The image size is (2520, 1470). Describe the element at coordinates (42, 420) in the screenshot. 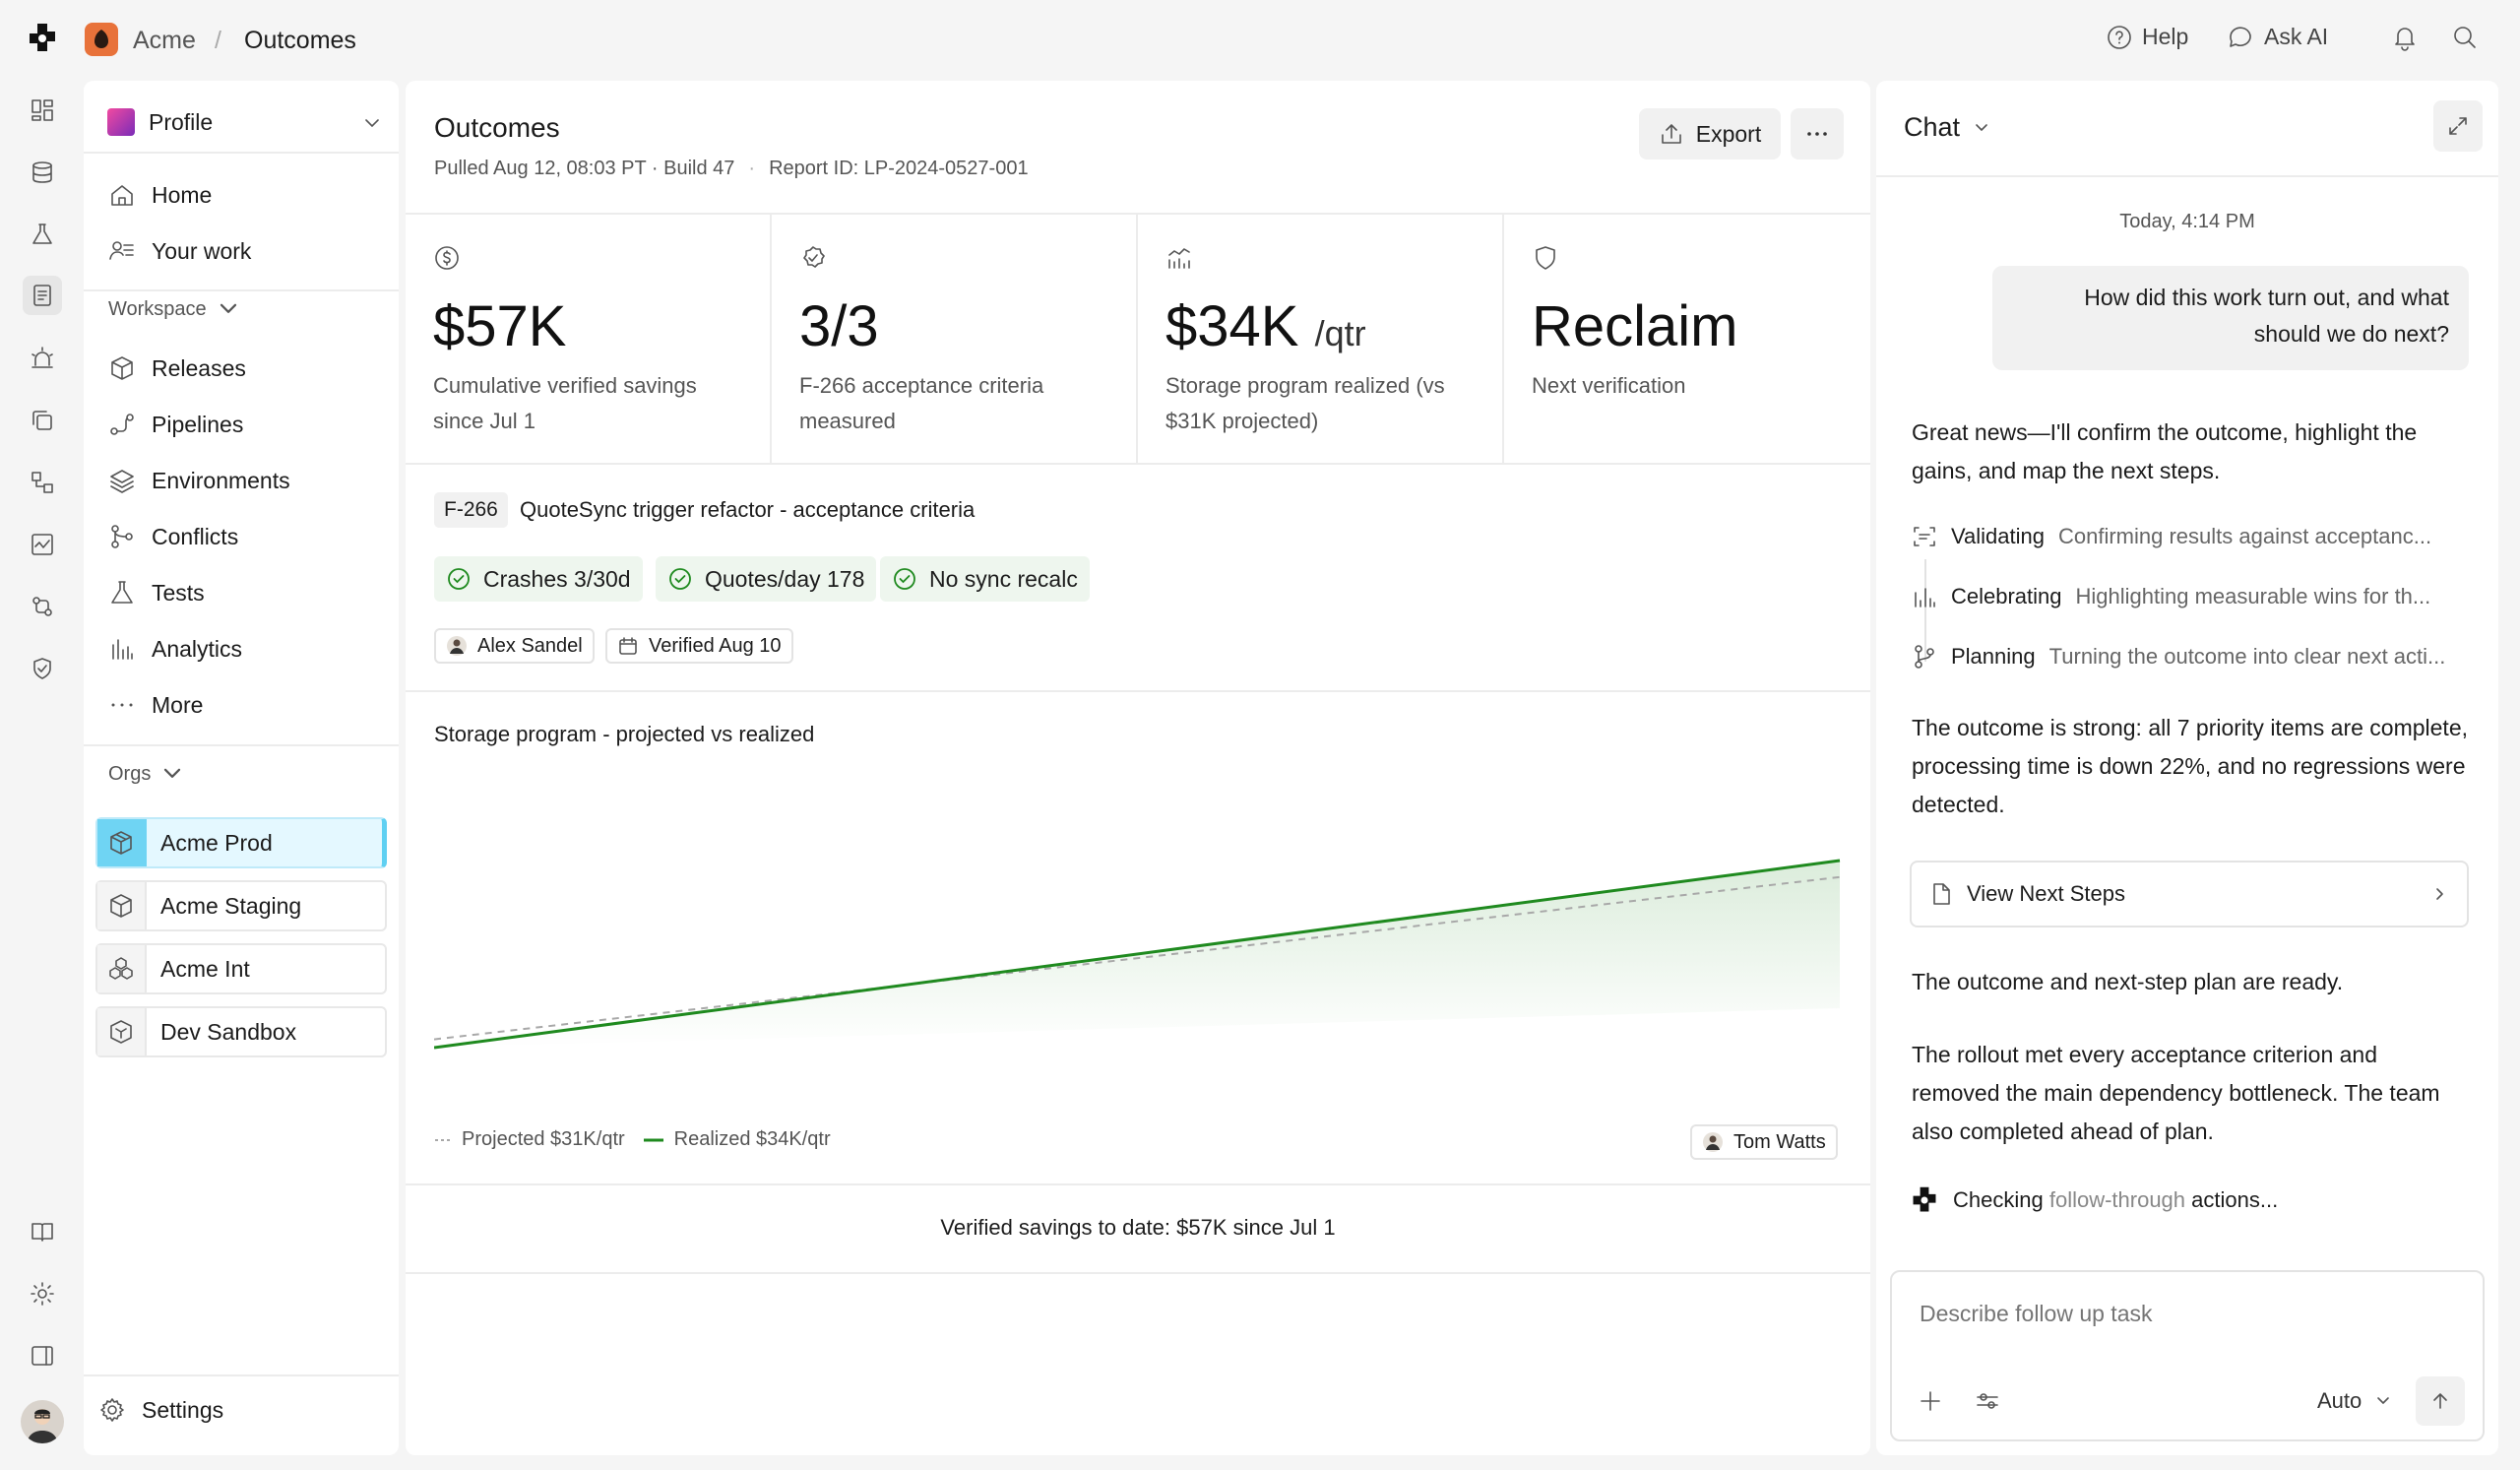

I see `rail-copies` at that location.